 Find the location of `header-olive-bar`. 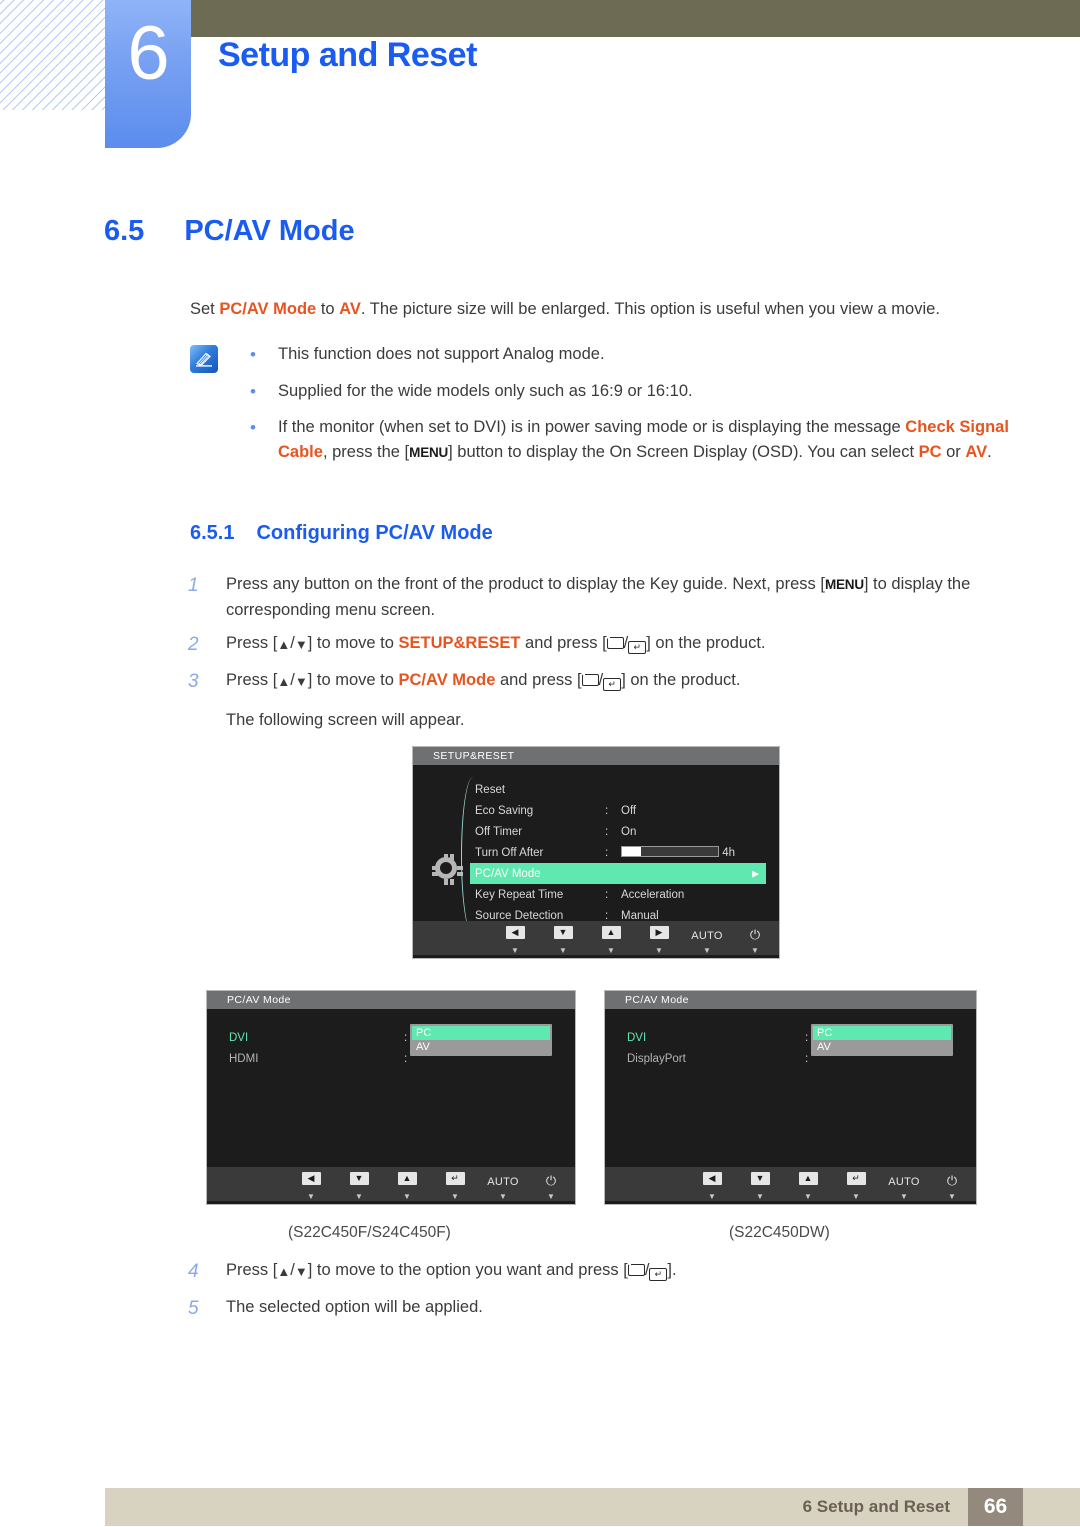

header-olive-bar is located at coordinates (635, 18).